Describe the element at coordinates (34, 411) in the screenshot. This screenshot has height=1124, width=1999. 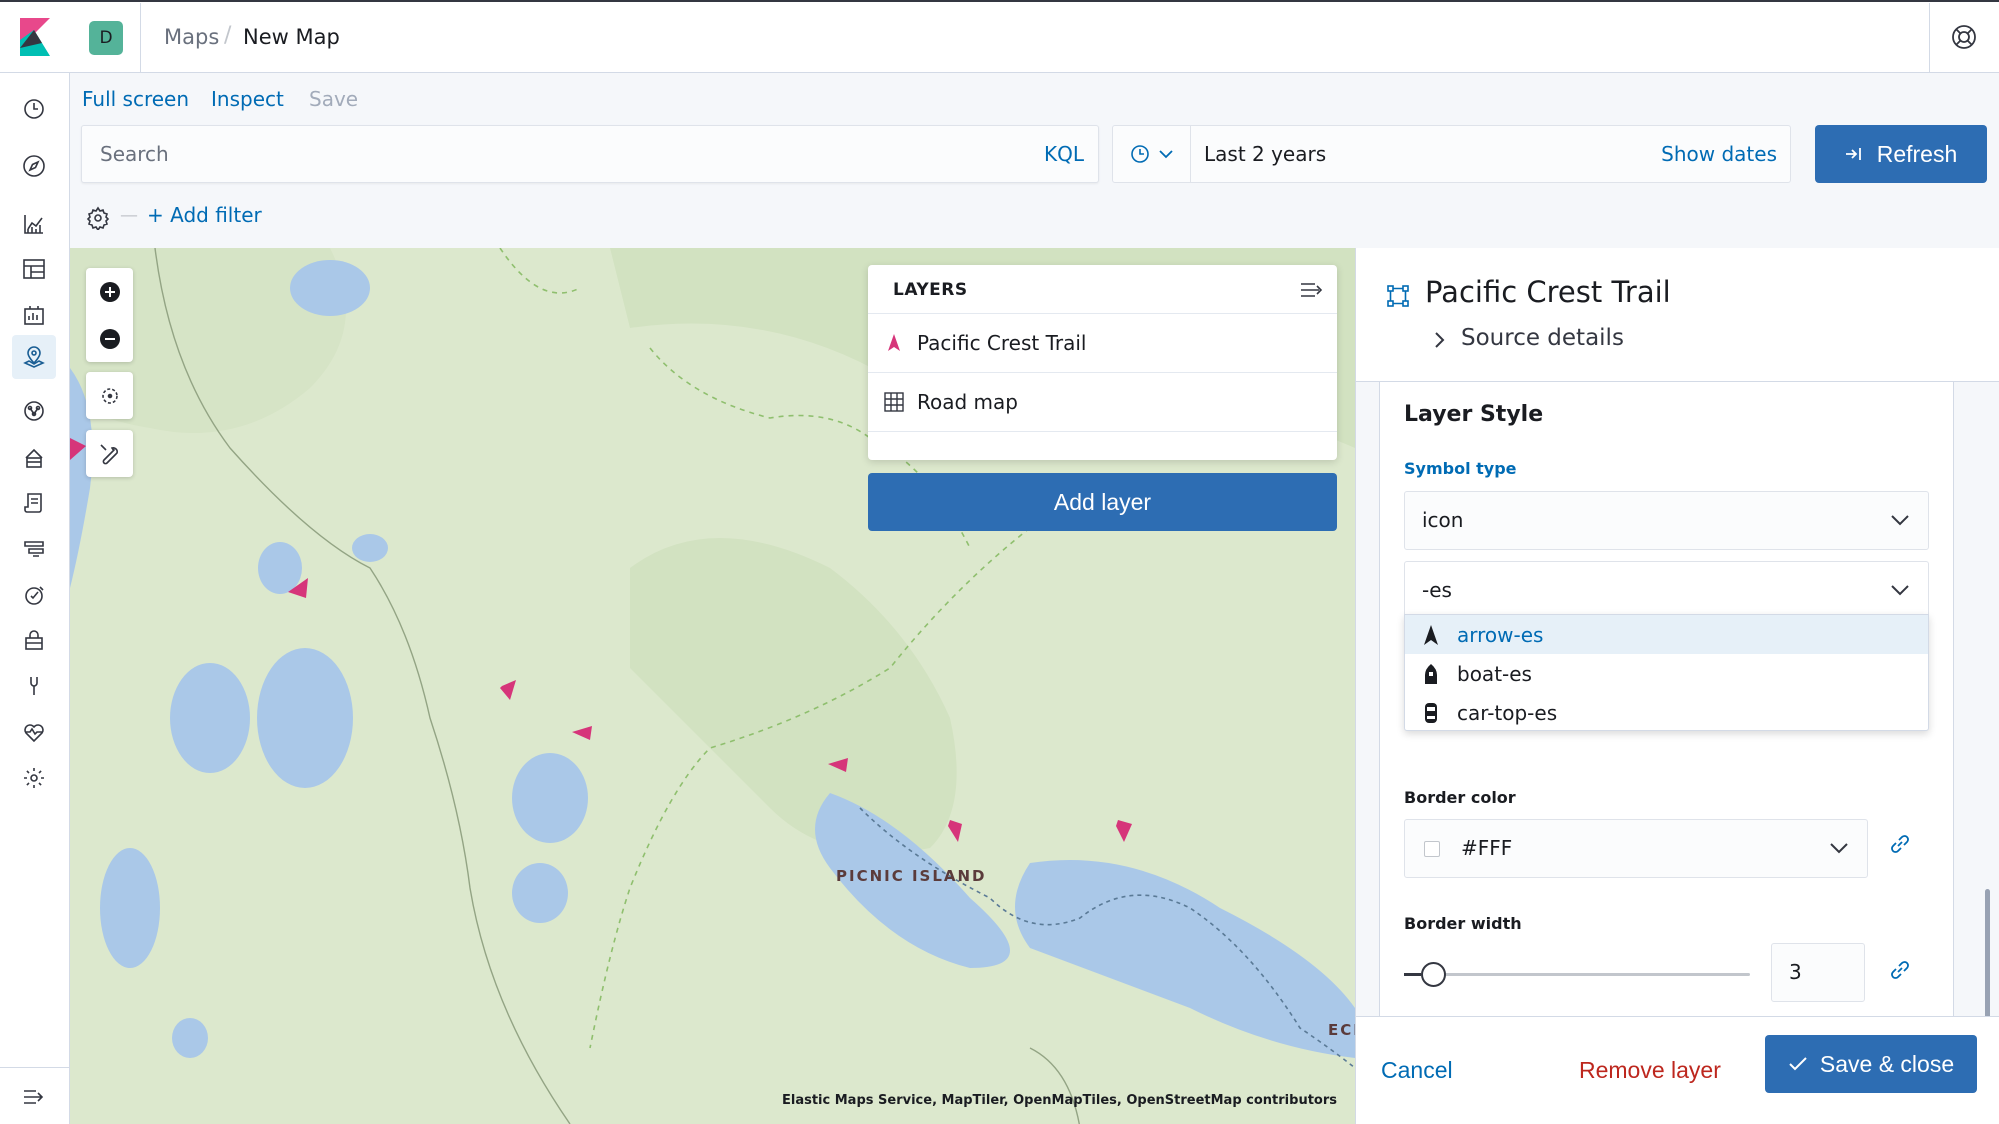
I see `ml-icon` at that location.